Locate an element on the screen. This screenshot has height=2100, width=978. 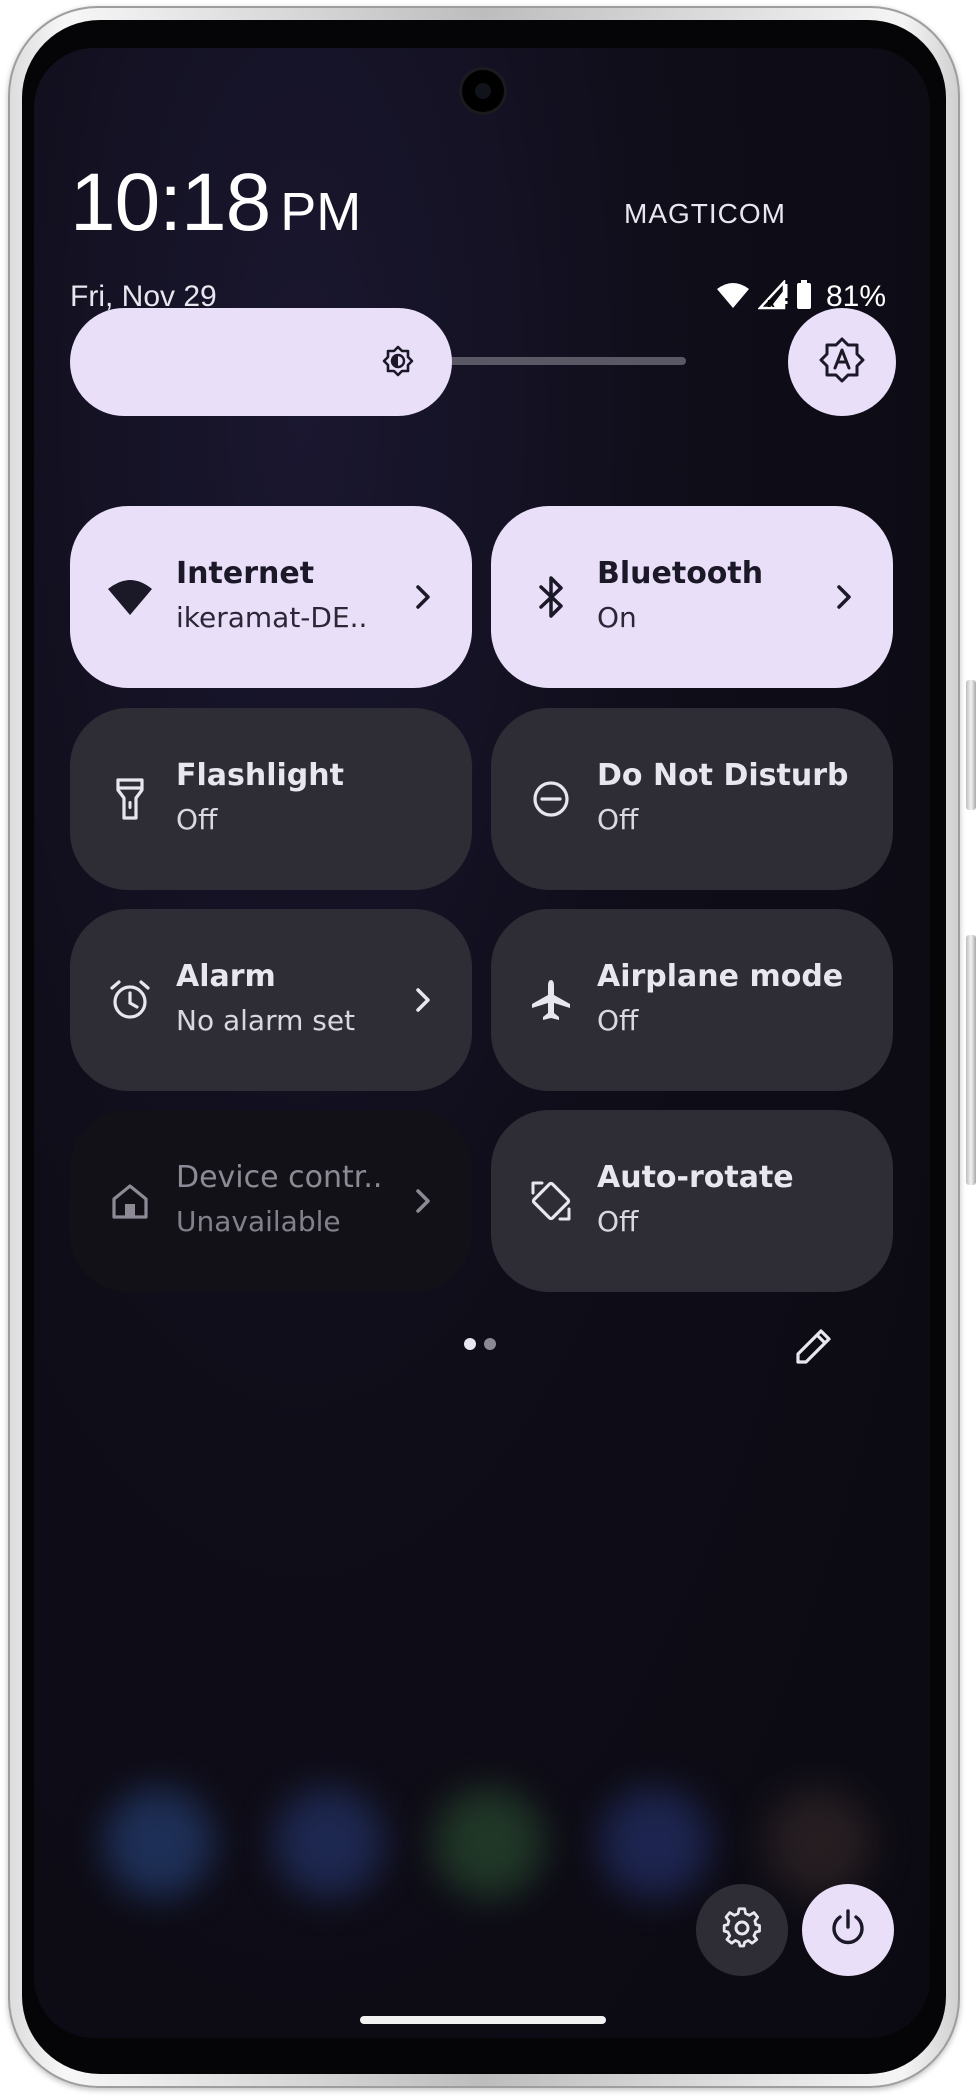
bluetooth-icon is located at coordinates (551, 597).